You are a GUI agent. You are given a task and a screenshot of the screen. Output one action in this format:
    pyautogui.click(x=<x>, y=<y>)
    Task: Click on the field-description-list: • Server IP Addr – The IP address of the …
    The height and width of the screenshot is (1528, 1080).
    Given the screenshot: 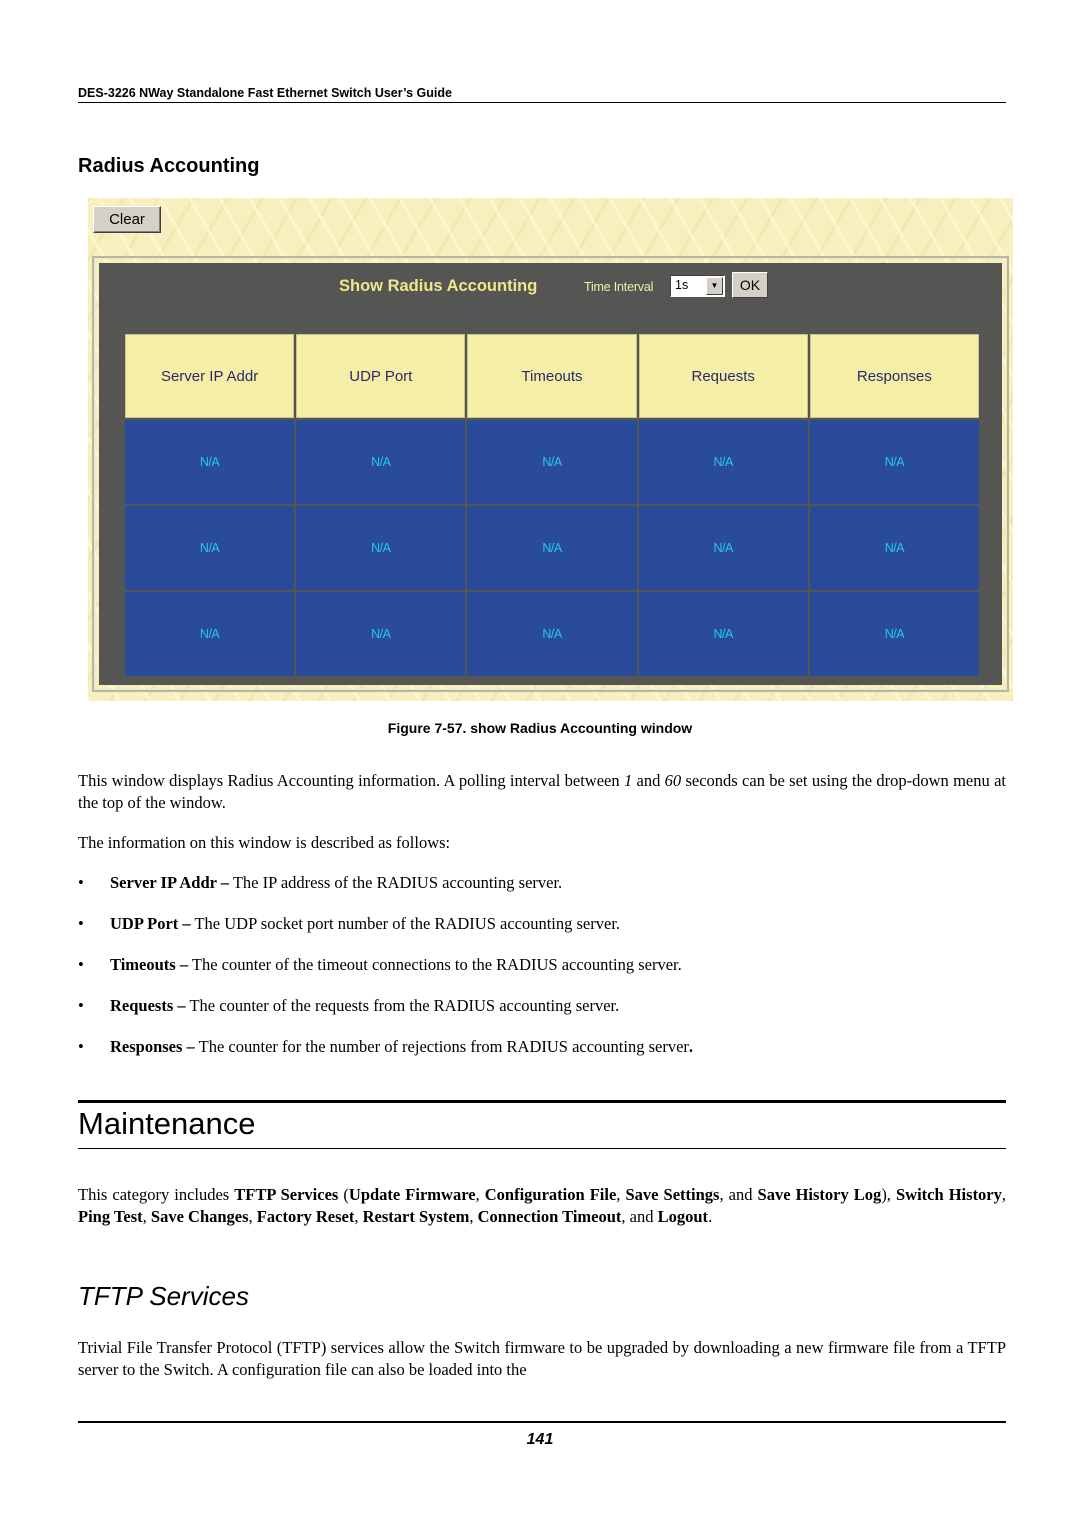 What is the action you would take?
    pyautogui.click(x=542, y=974)
    